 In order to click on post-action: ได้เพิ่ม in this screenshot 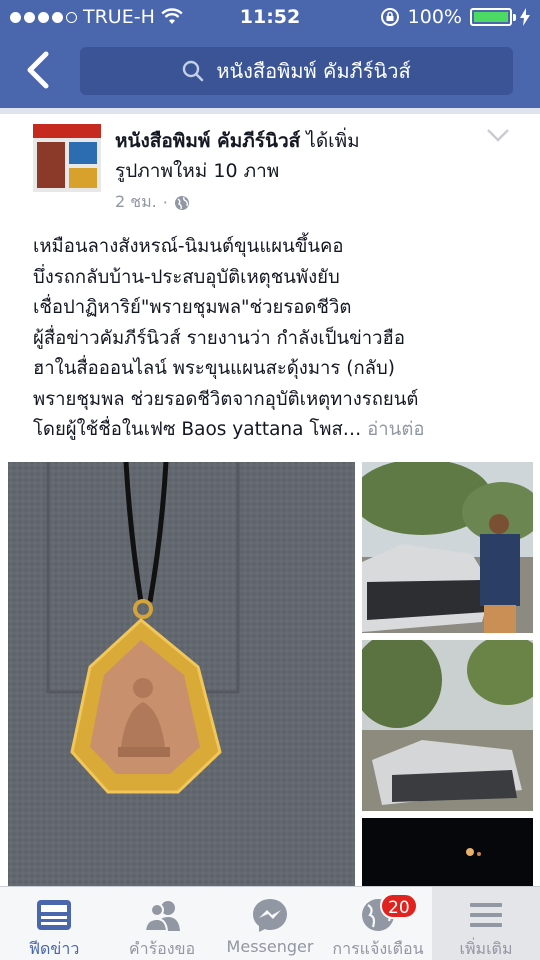, I will do `click(330, 141)`.